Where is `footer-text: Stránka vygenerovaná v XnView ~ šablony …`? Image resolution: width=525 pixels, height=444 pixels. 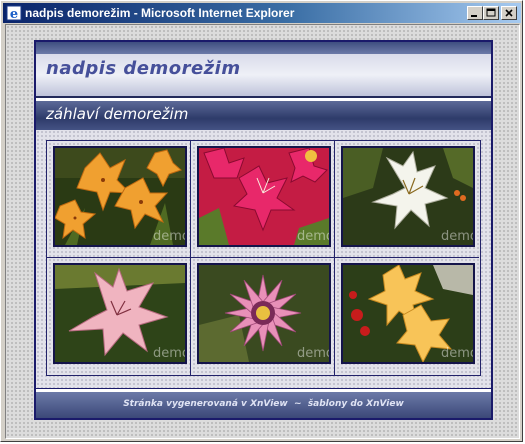
footer-text: Stránka vygenerovaná v XnView ~ šablony … is located at coordinates (263, 404).